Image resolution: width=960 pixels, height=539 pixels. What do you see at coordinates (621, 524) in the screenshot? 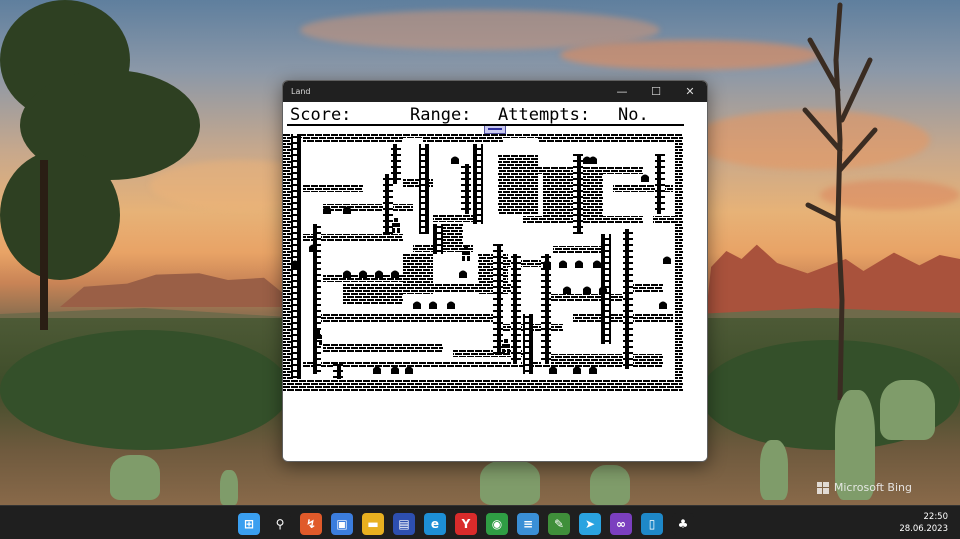
I see `visual-studio-icon: ∞` at bounding box center [621, 524].